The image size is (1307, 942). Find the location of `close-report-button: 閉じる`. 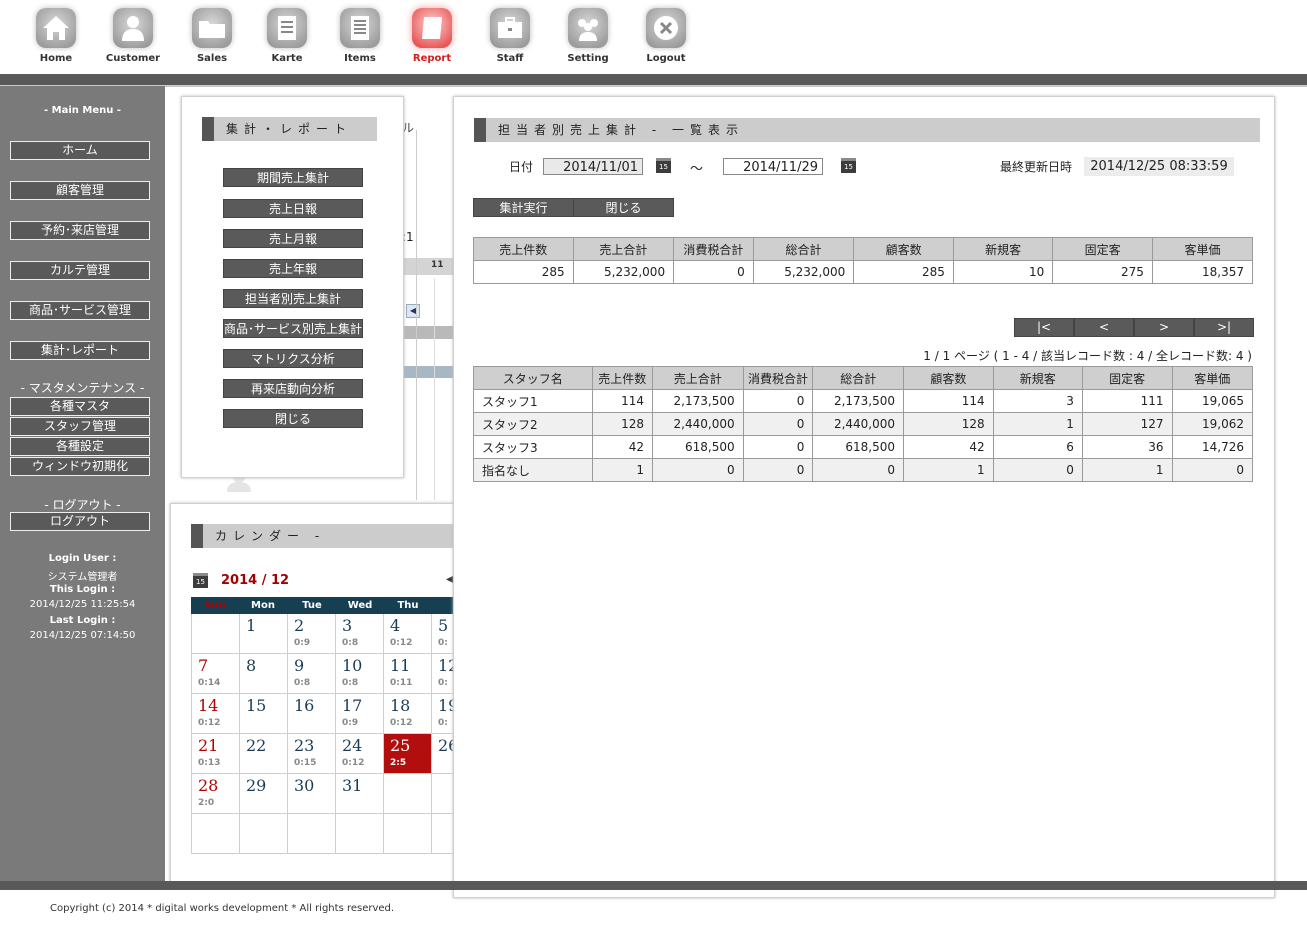

close-report-button: 閉じる is located at coordinates (623, 207).